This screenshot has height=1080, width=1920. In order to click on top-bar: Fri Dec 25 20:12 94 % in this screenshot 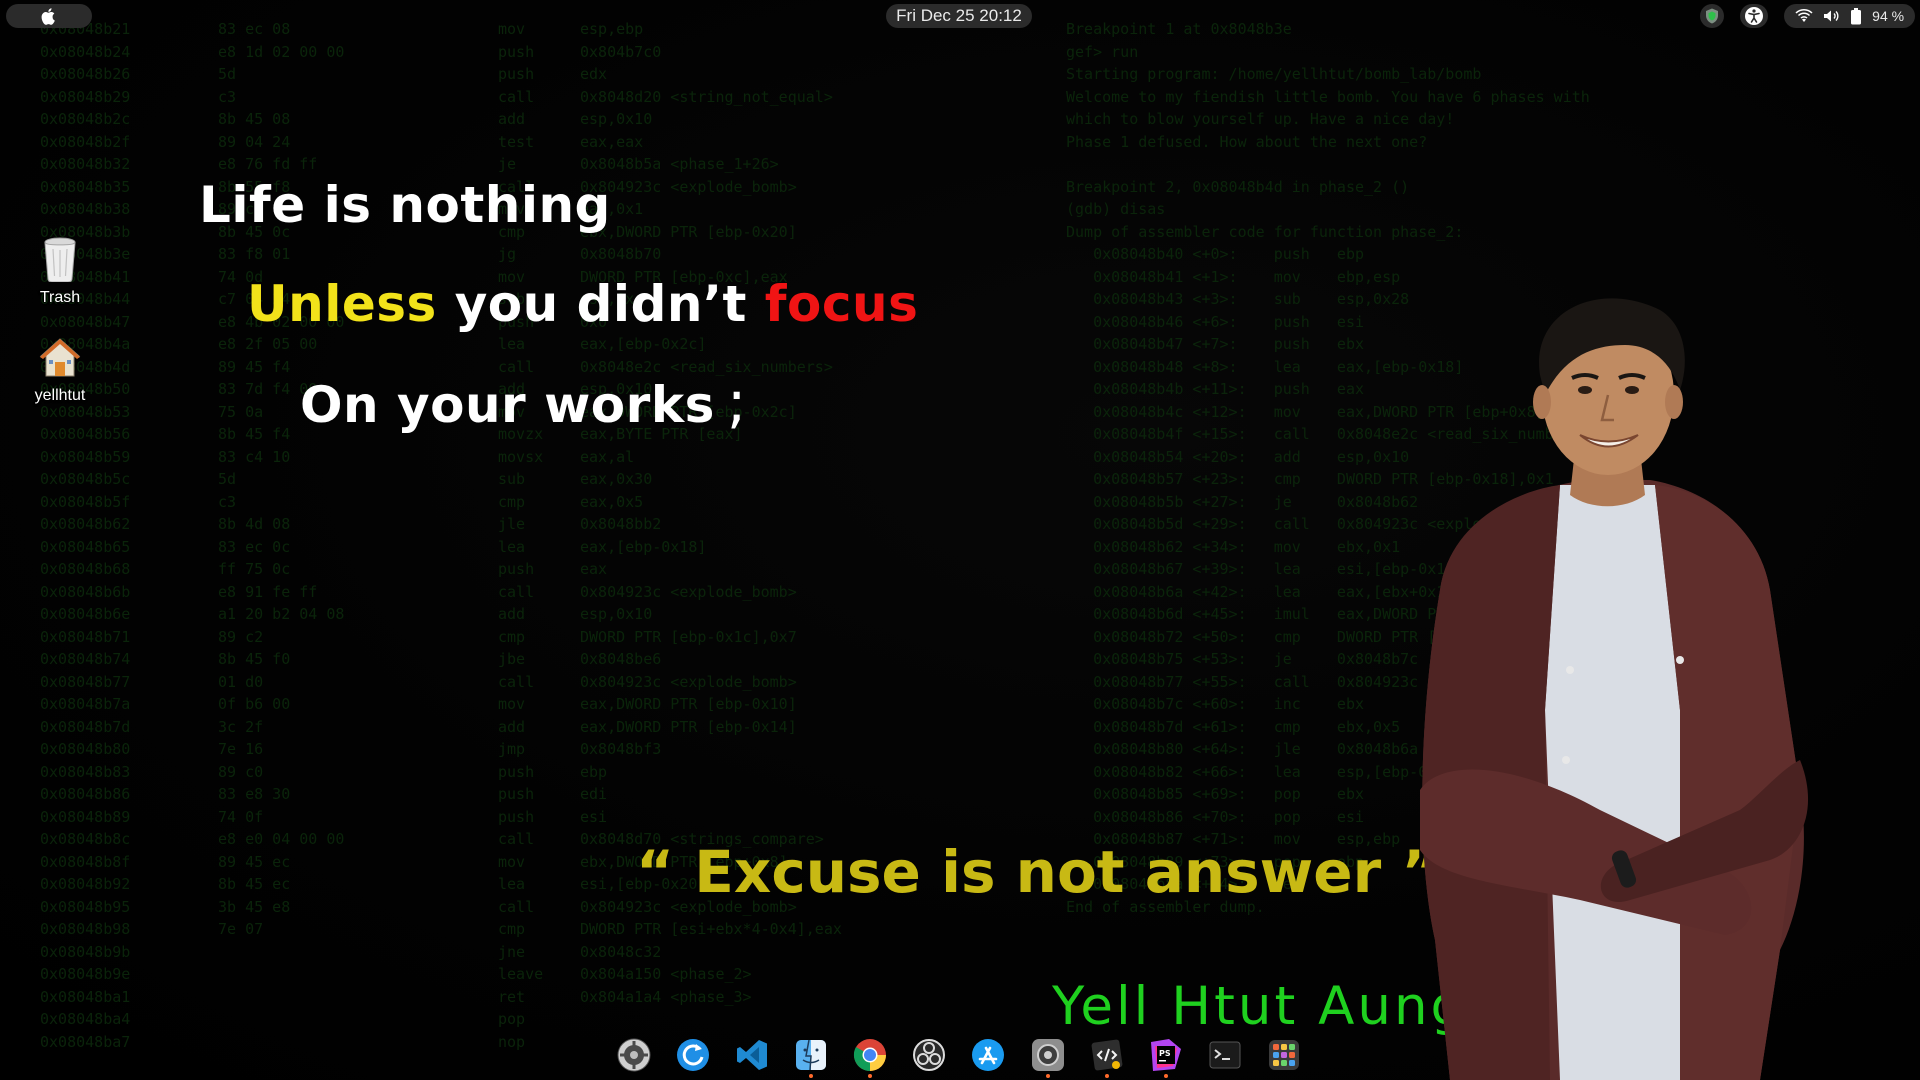, I will do `click(960, 15)`.